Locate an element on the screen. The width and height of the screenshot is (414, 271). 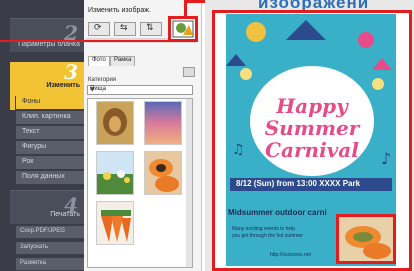
button-label: Разметка is located at coordinates (33, 263).